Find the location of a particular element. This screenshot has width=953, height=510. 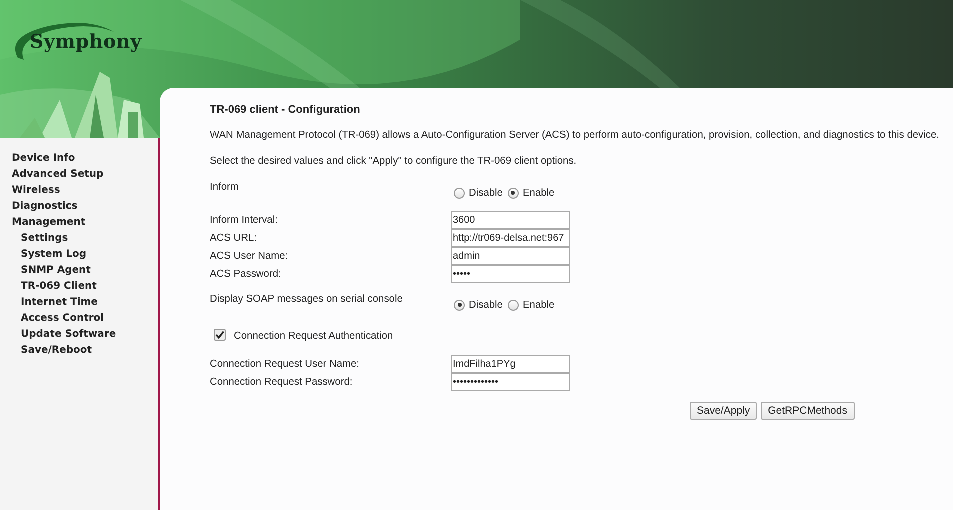

nav-item: Wireless is located at coordinates (30, 191).